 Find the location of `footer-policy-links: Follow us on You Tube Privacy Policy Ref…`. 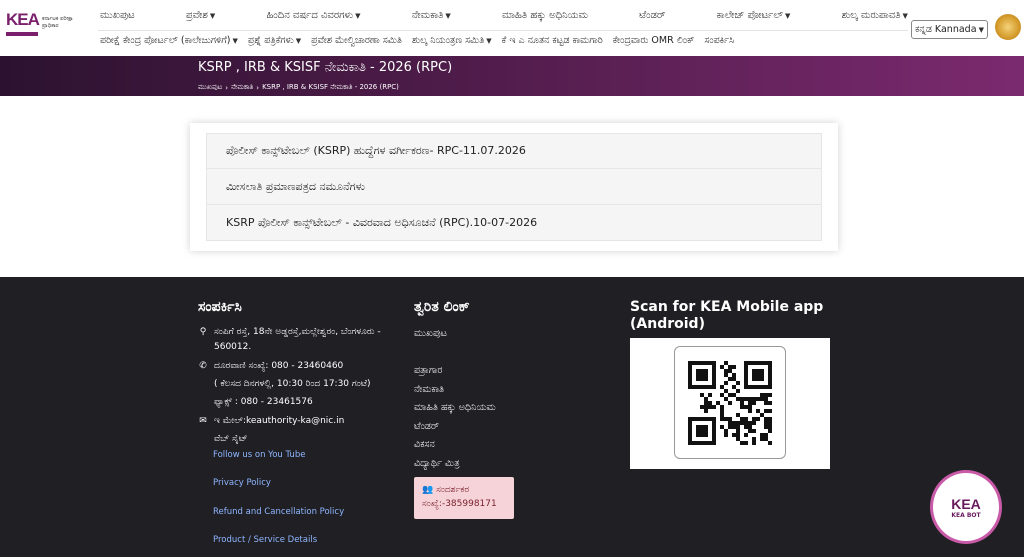

footer-policy-links: Follow us on You Tube Privacy Policy Ref… is located at coordinates (298, 497).